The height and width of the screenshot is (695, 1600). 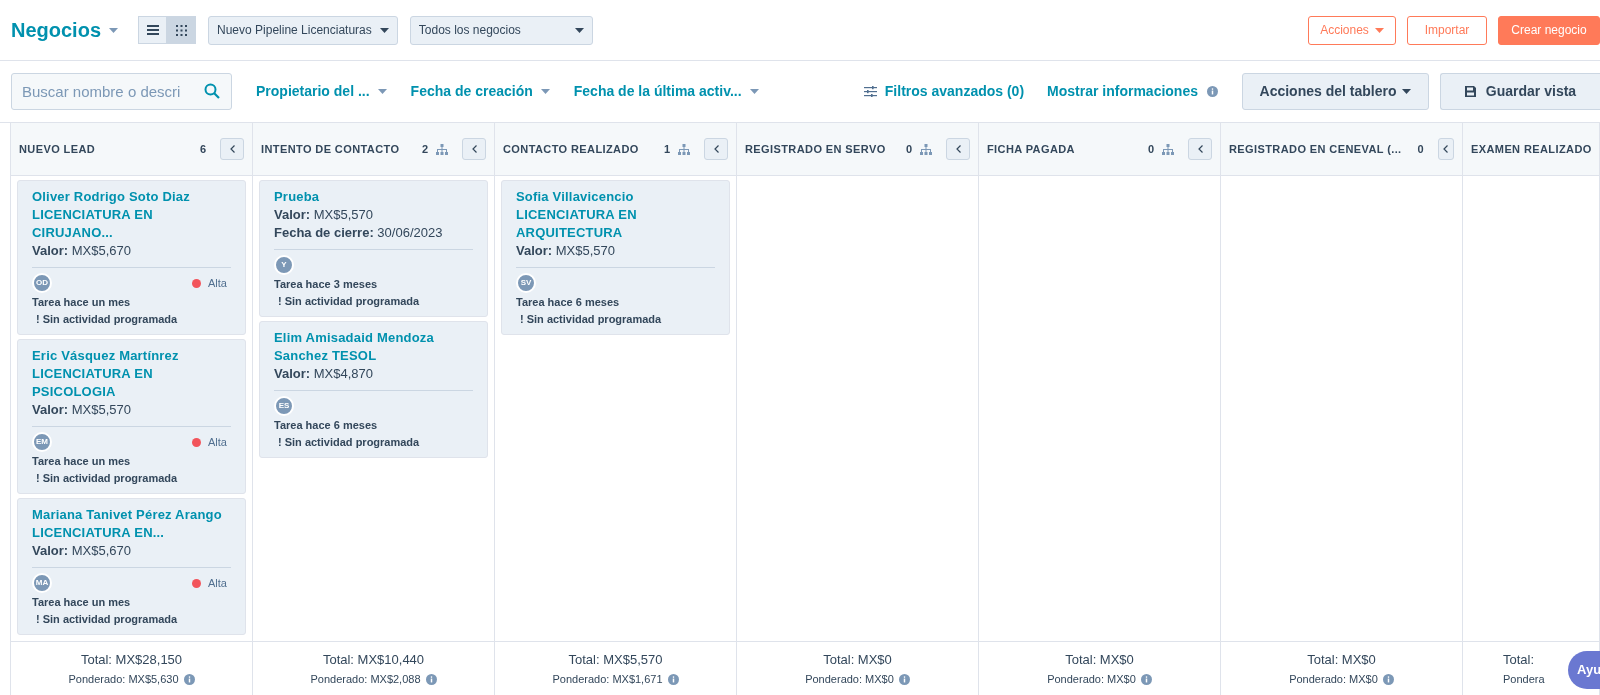 What do you see at coordinates (1531, 149) in the screenshot?
I see `column-title: EXAMEN REALIZADO` at bounding box center [1531, 149].